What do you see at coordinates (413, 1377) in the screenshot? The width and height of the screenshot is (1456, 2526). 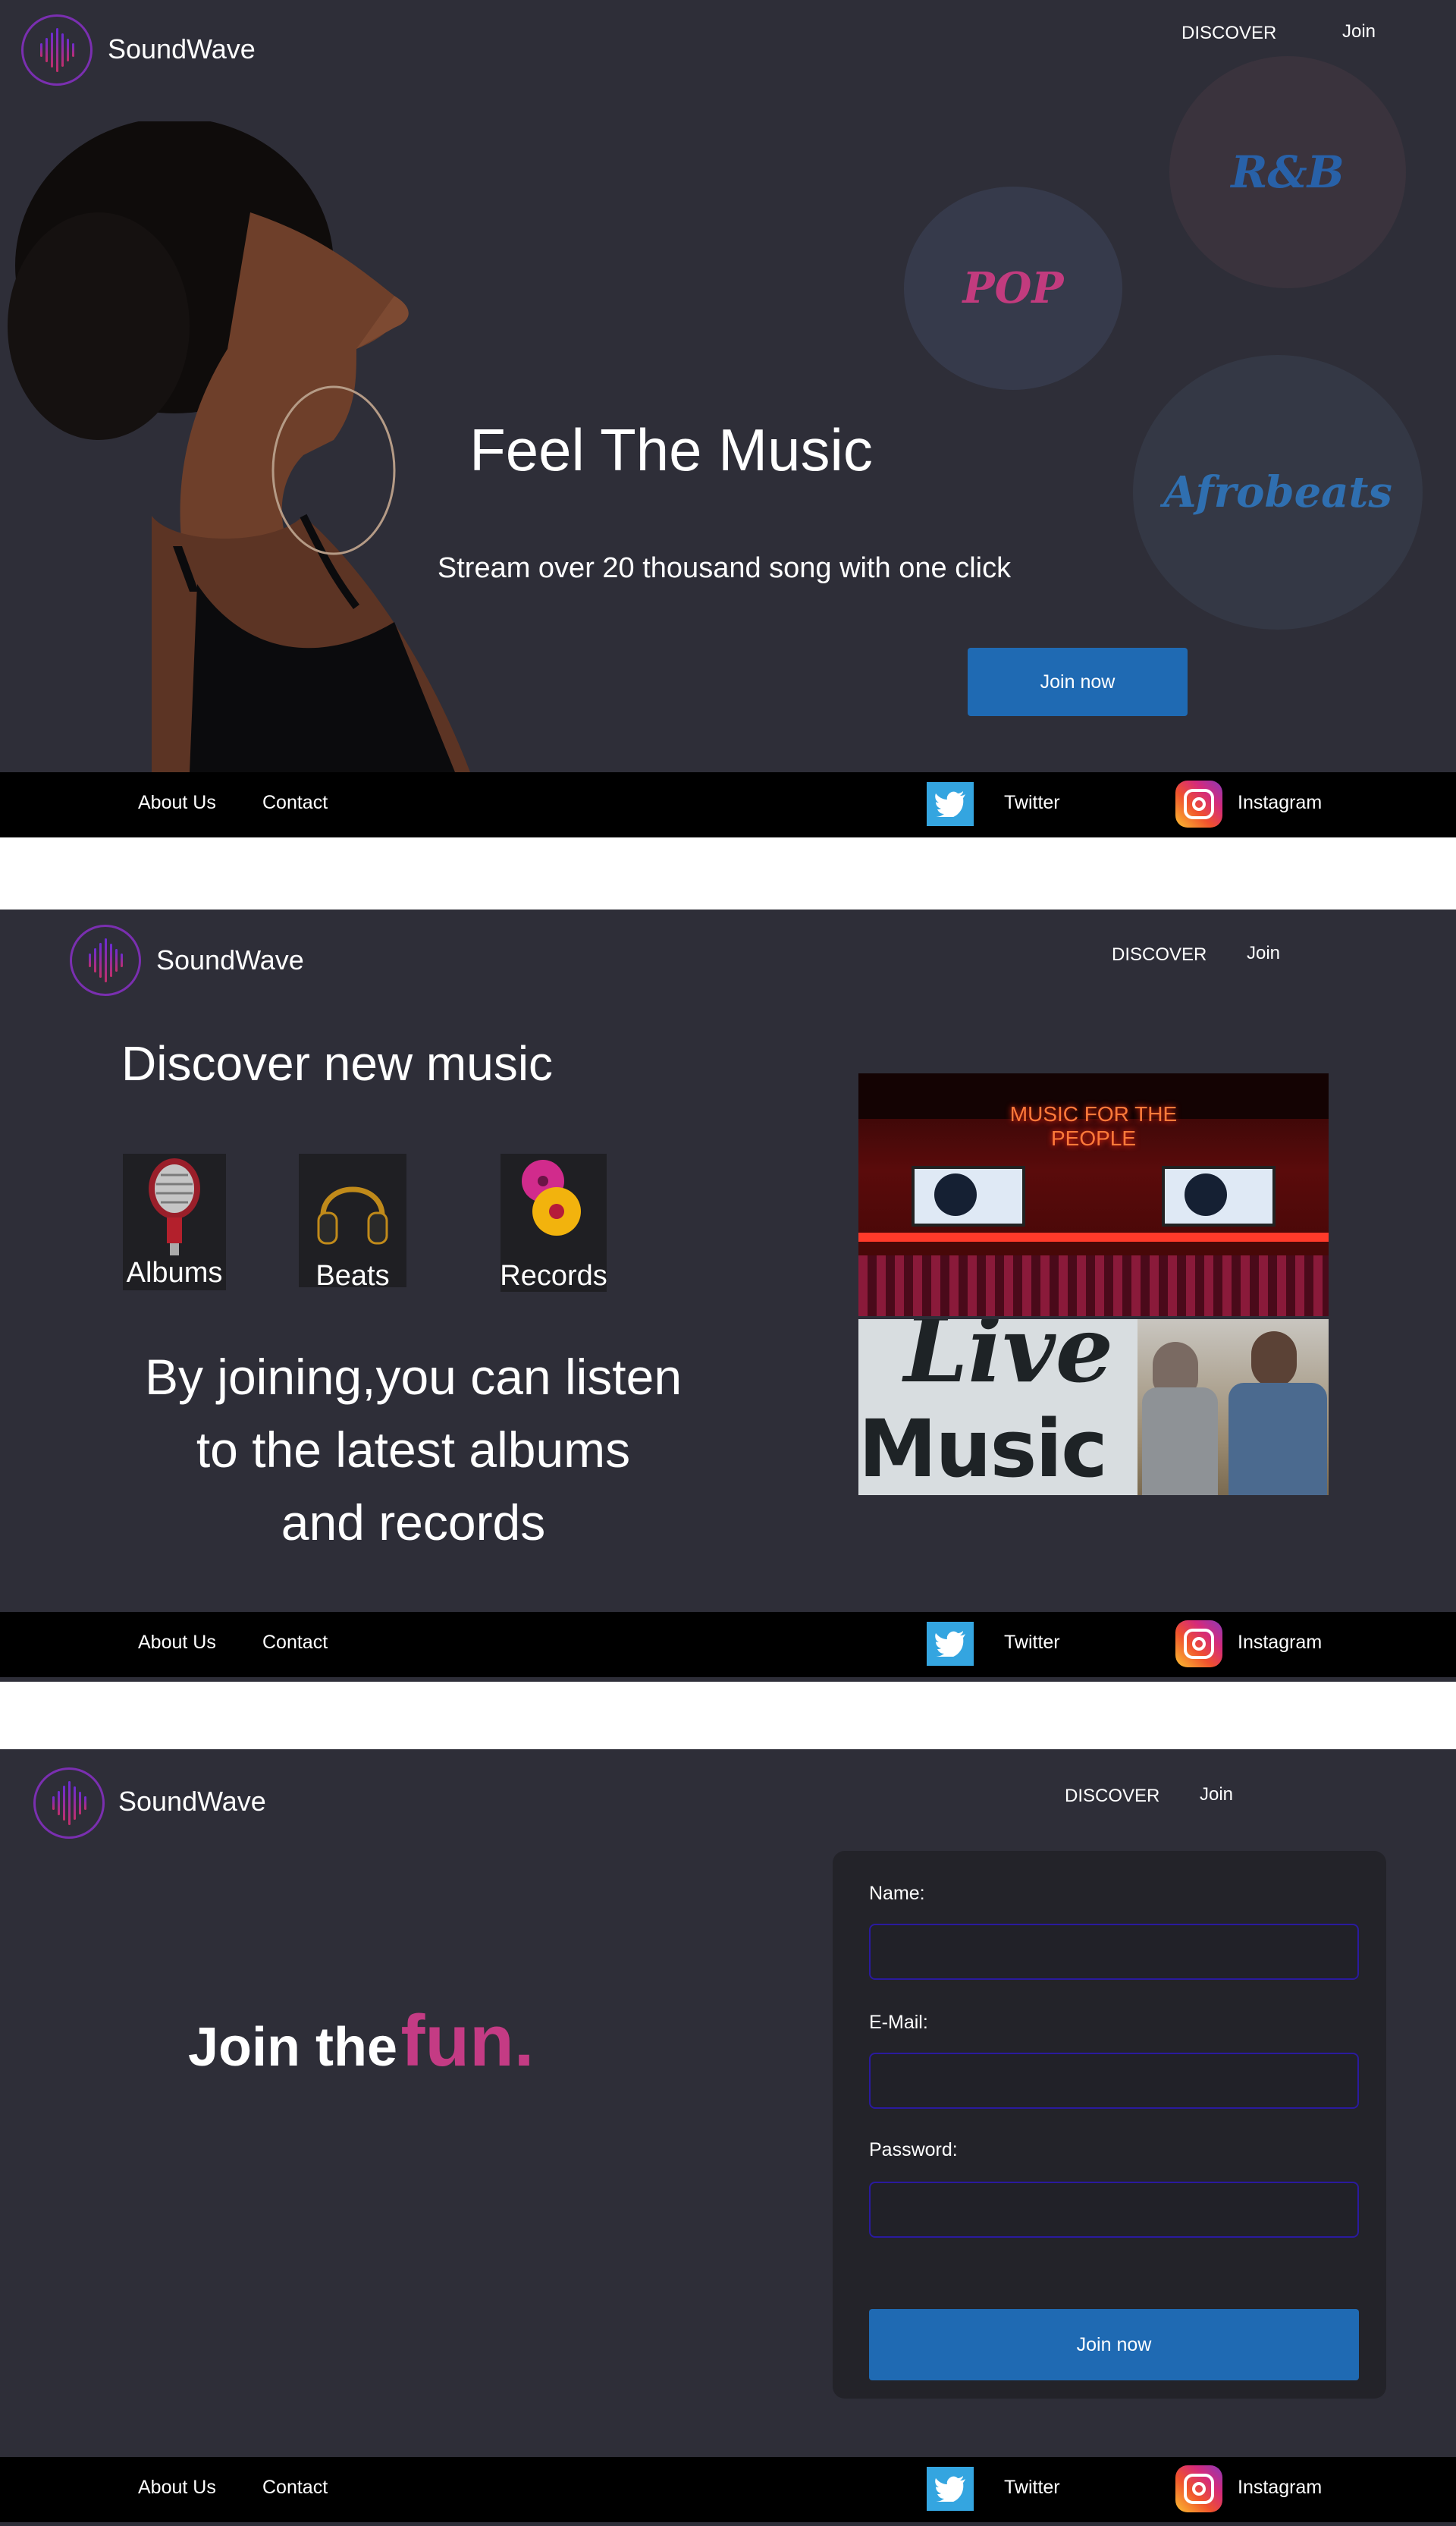 I see `pitch-line-1: By joining,you can listen` at bounding box center [413, 1377].